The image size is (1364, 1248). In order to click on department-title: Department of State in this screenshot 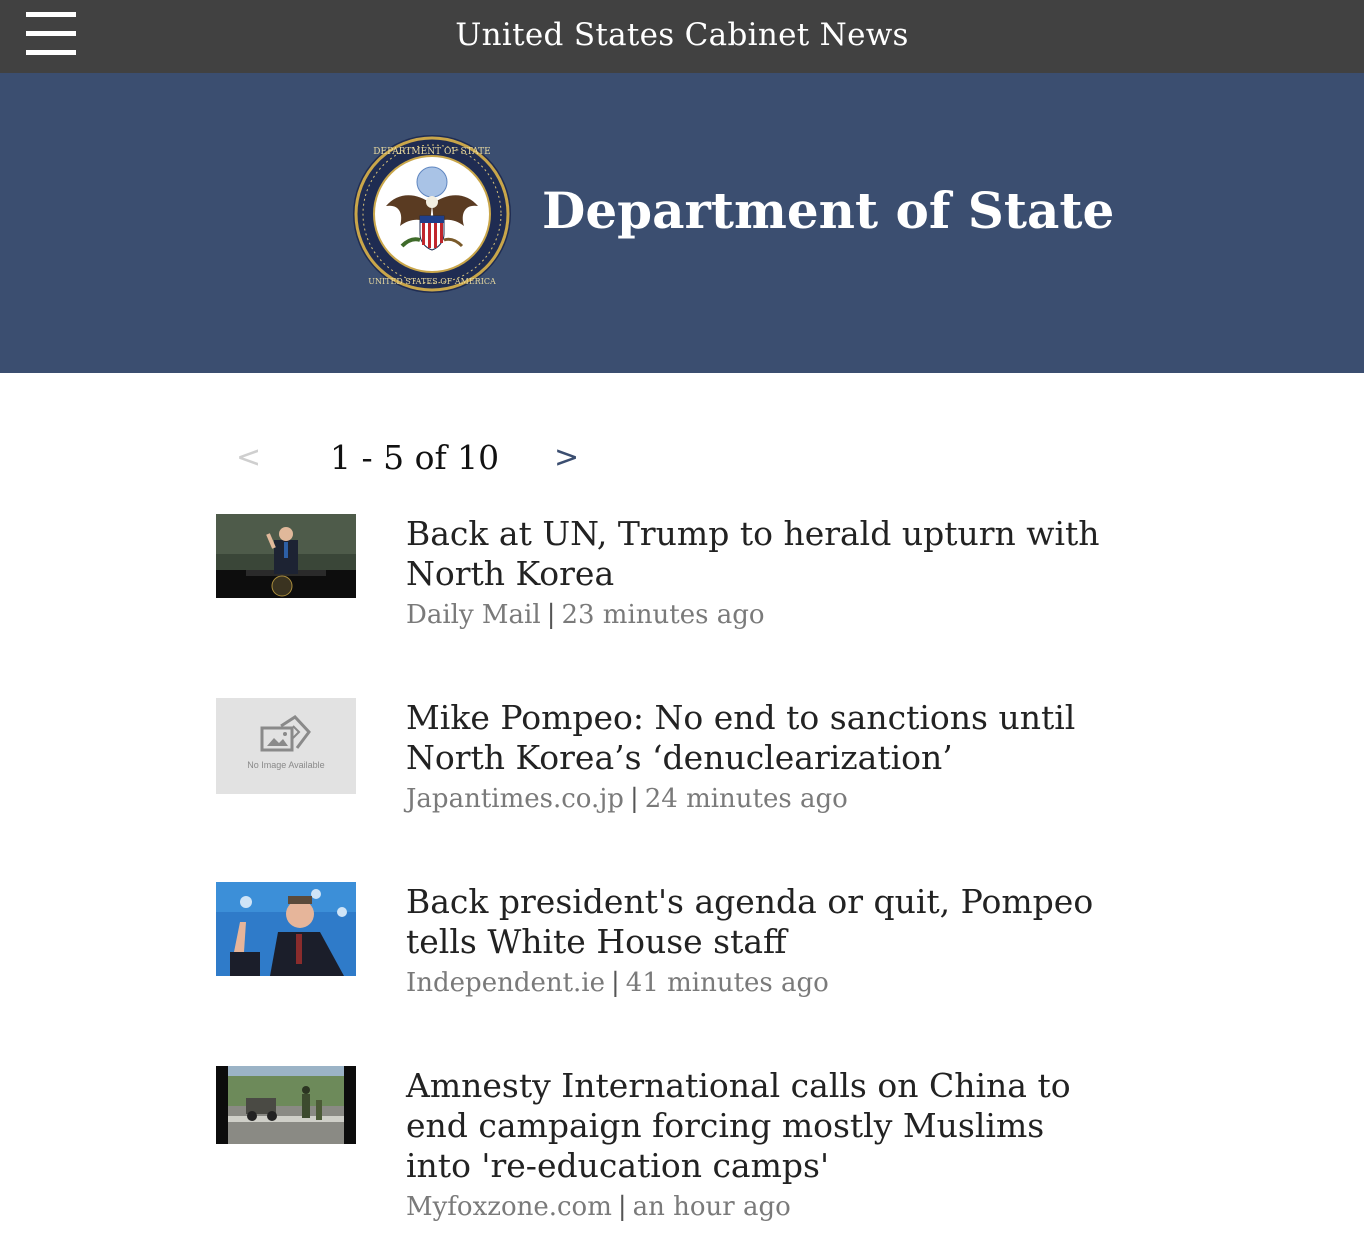, I will do `click(828, 210)`.